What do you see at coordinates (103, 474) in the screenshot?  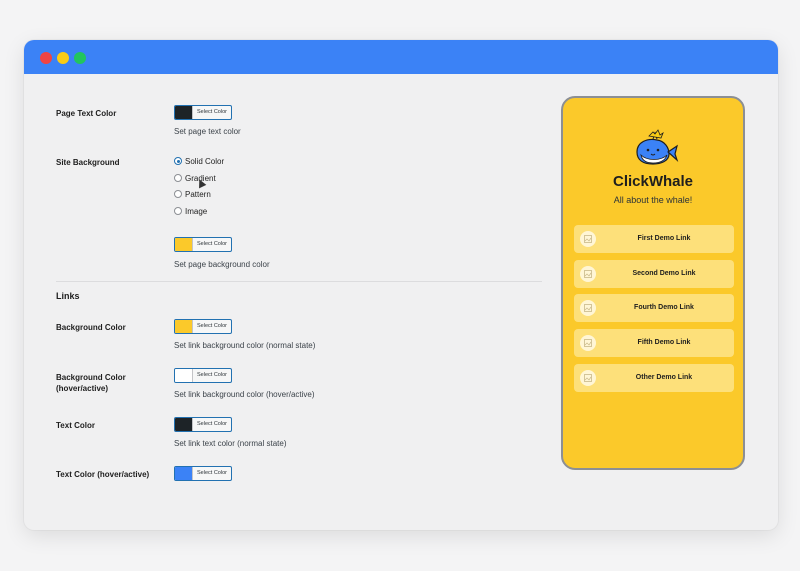 I see `link-text-hover-label: Text Color (hover/active)` at bounding box center [103, 474].